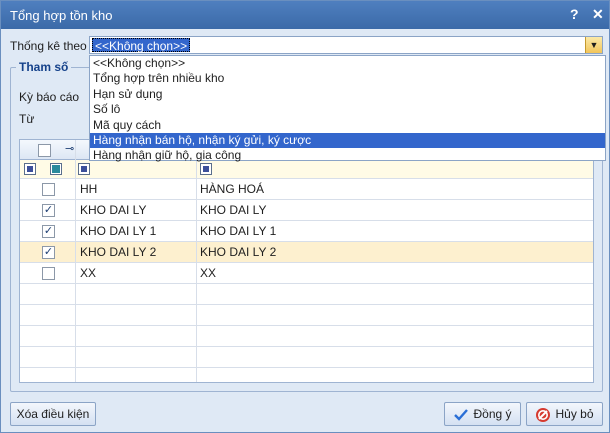  What do you see at coordinates (347, 140) in the screenshot?
I see `dropdown-option-highlighted: Hàng nhận bán hộ, nhận ký gửi, ký cược` at bounding box center [347, 140].